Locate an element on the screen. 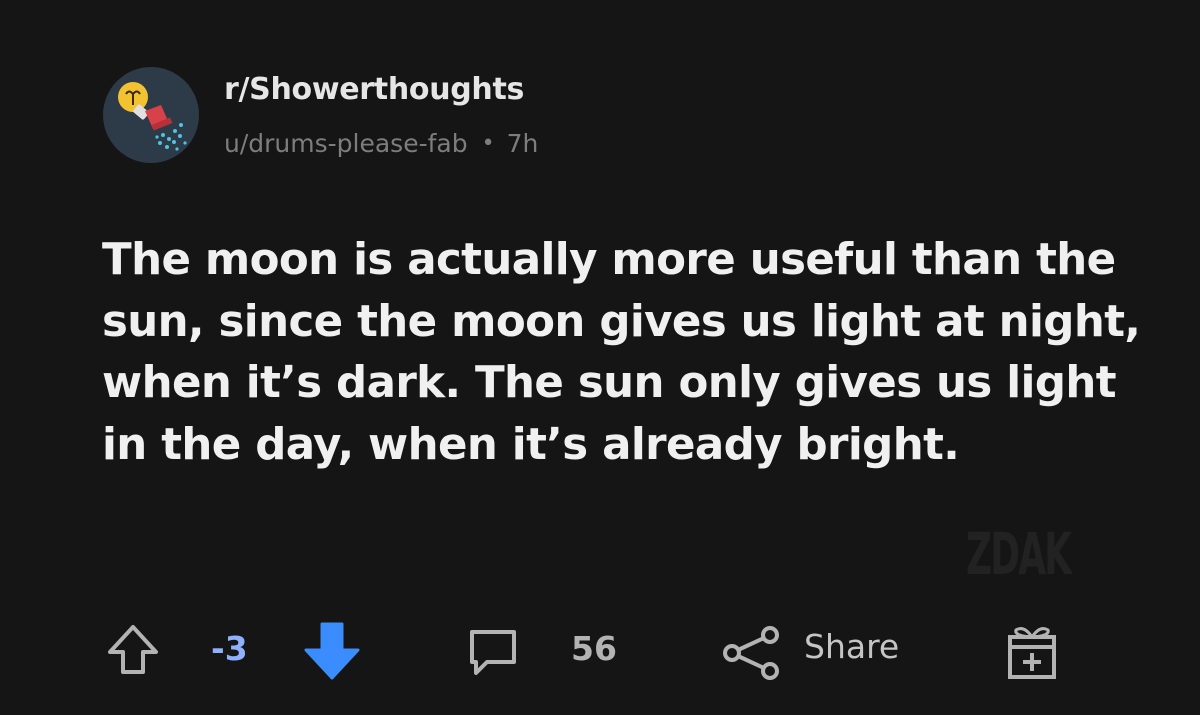 The height and width of the screenshot is (715, 1200). downvote-arrow-icon is located at coordinates (332, 651).